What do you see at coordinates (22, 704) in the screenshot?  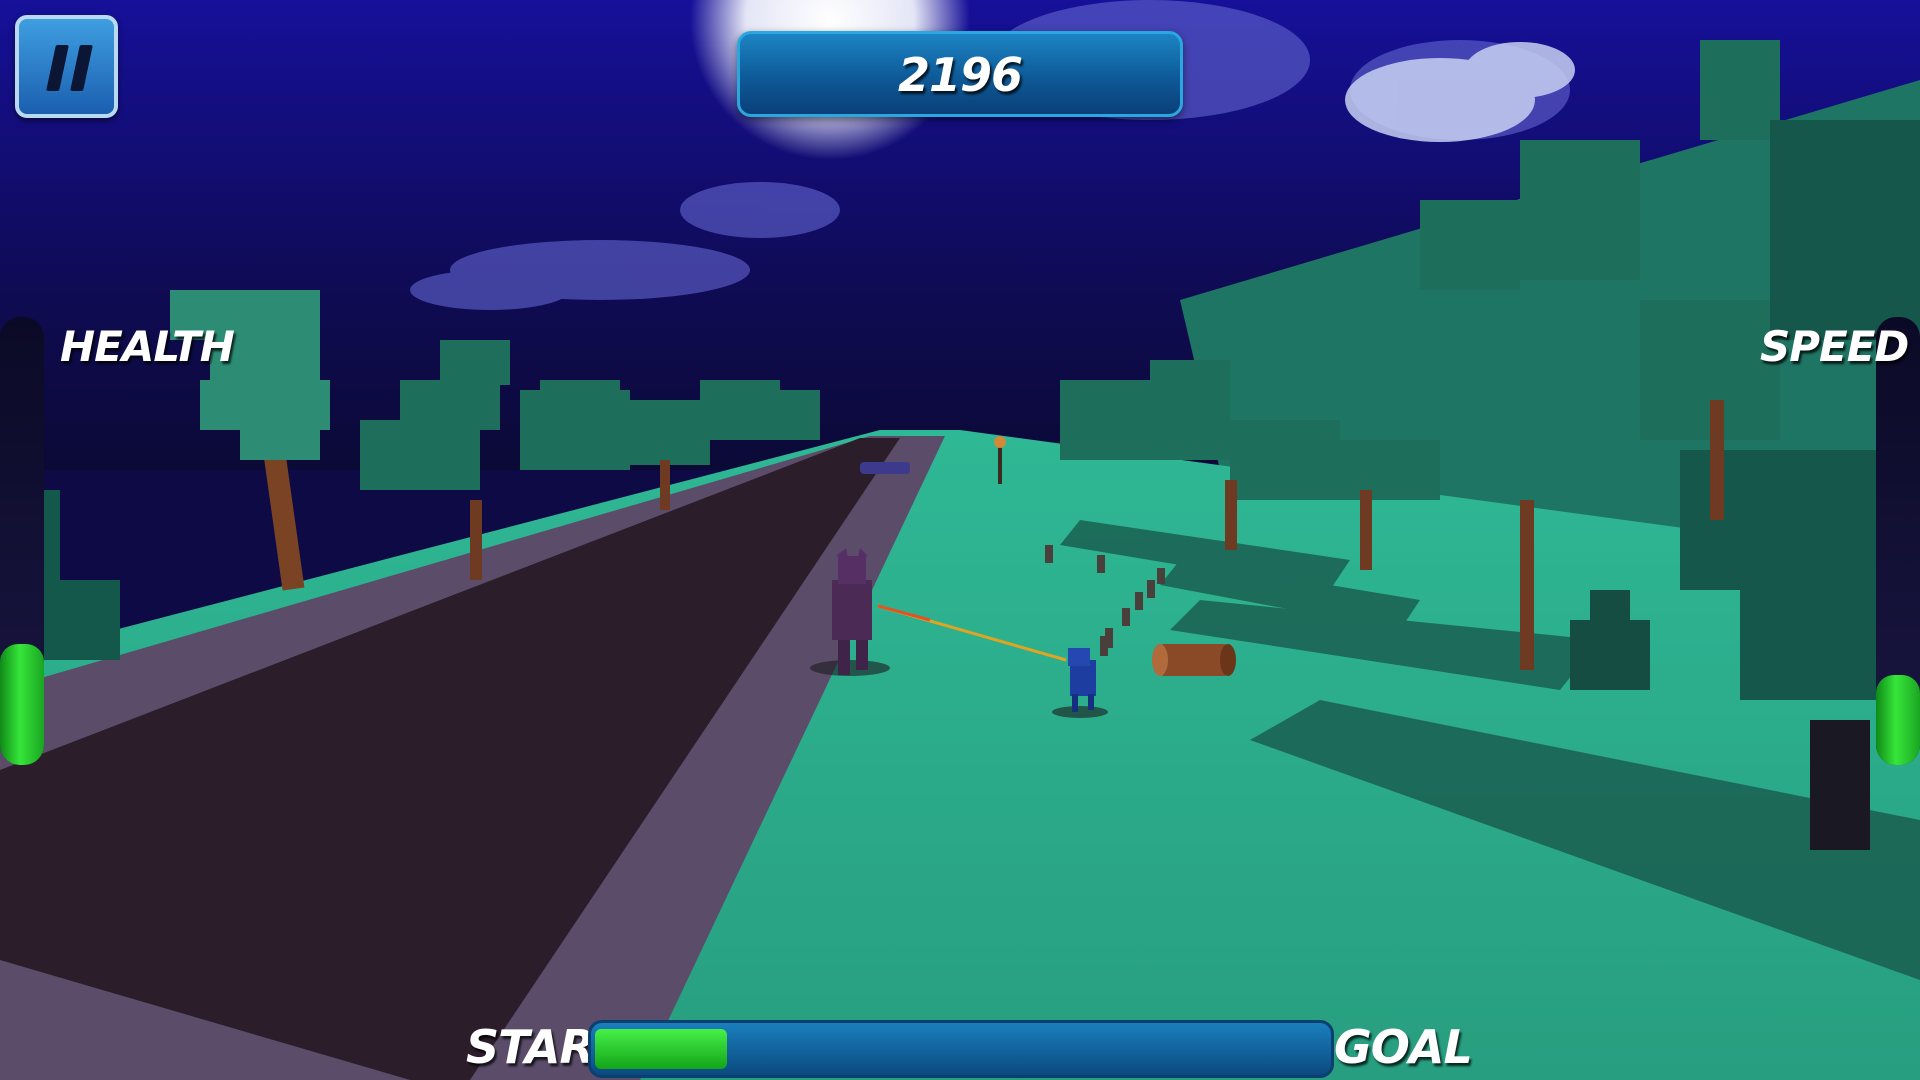 I see `health-meter-fill` at bounding box center [22, 704].